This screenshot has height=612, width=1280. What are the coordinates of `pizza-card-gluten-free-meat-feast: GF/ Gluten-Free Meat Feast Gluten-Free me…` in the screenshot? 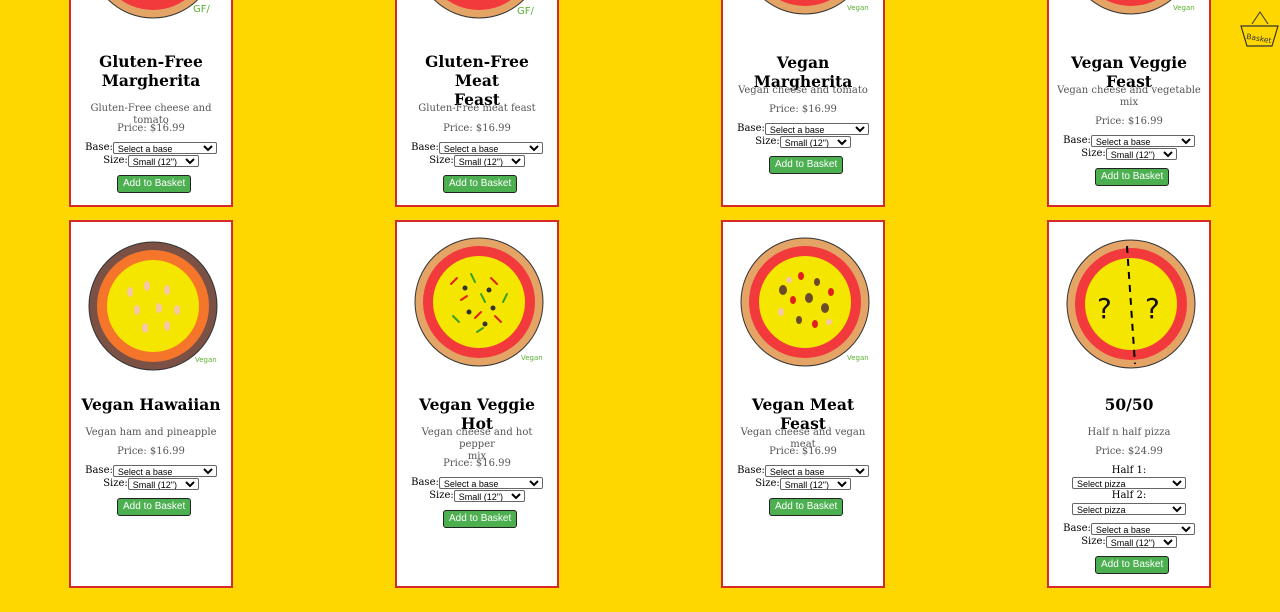 It's located at (477, 103).